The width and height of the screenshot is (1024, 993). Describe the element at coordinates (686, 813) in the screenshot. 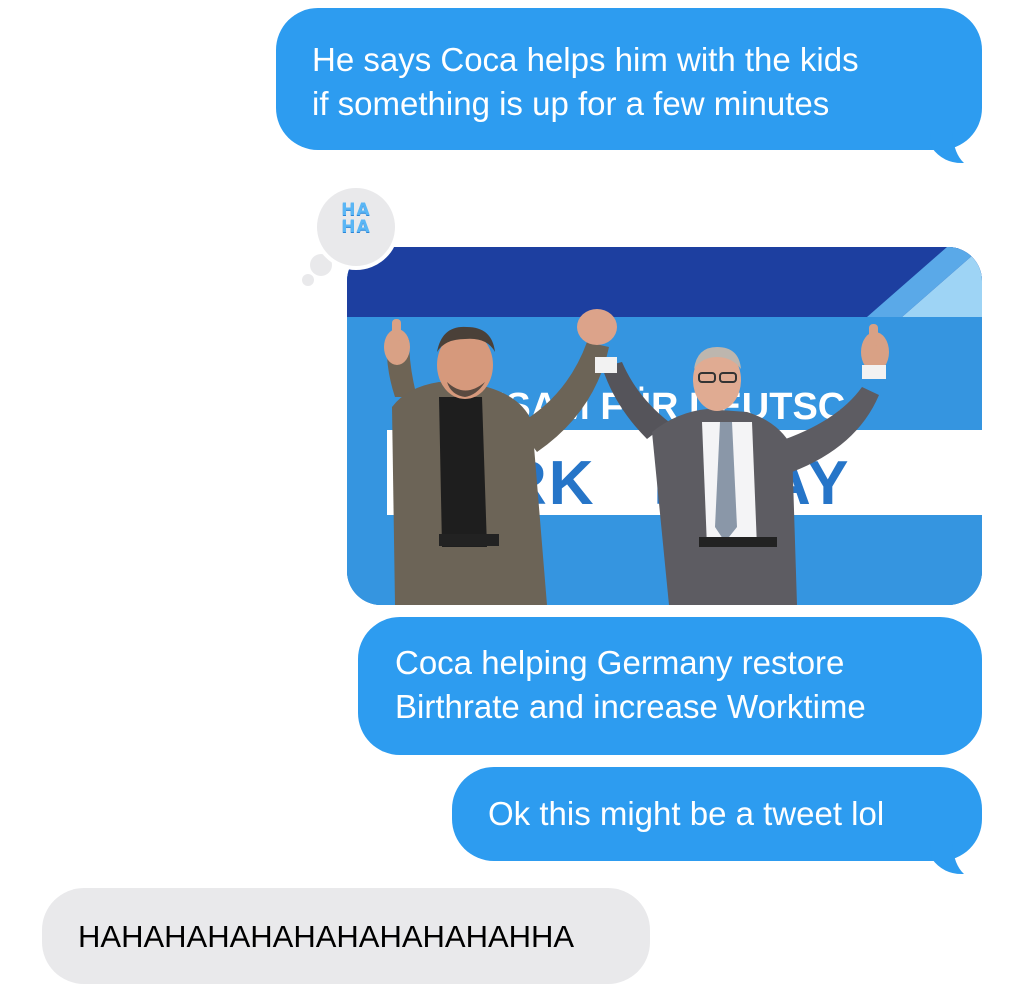

I see `message-text-line: Ok this might be a tweet lol` at that location.